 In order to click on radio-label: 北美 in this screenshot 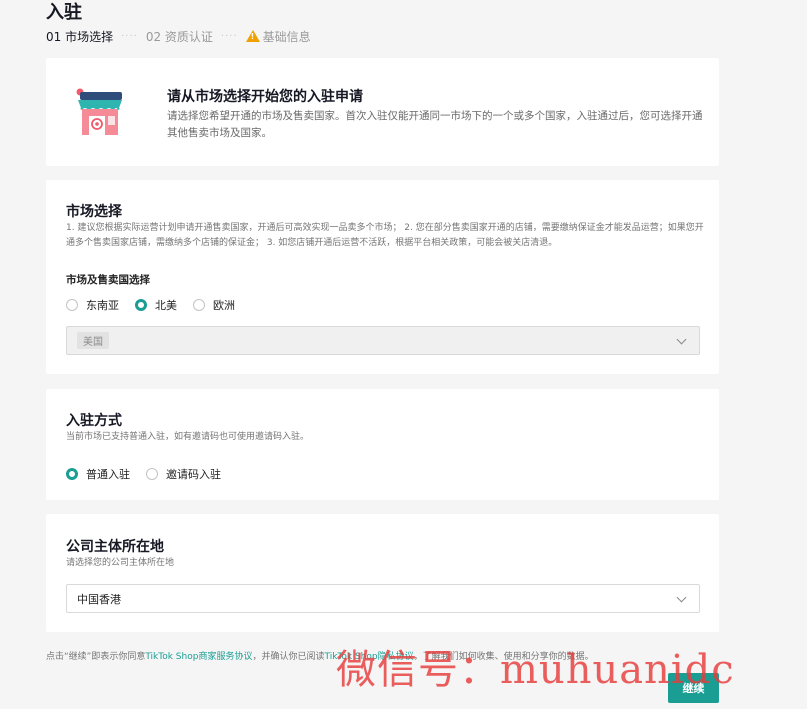, I will do `click(166, 305)`.